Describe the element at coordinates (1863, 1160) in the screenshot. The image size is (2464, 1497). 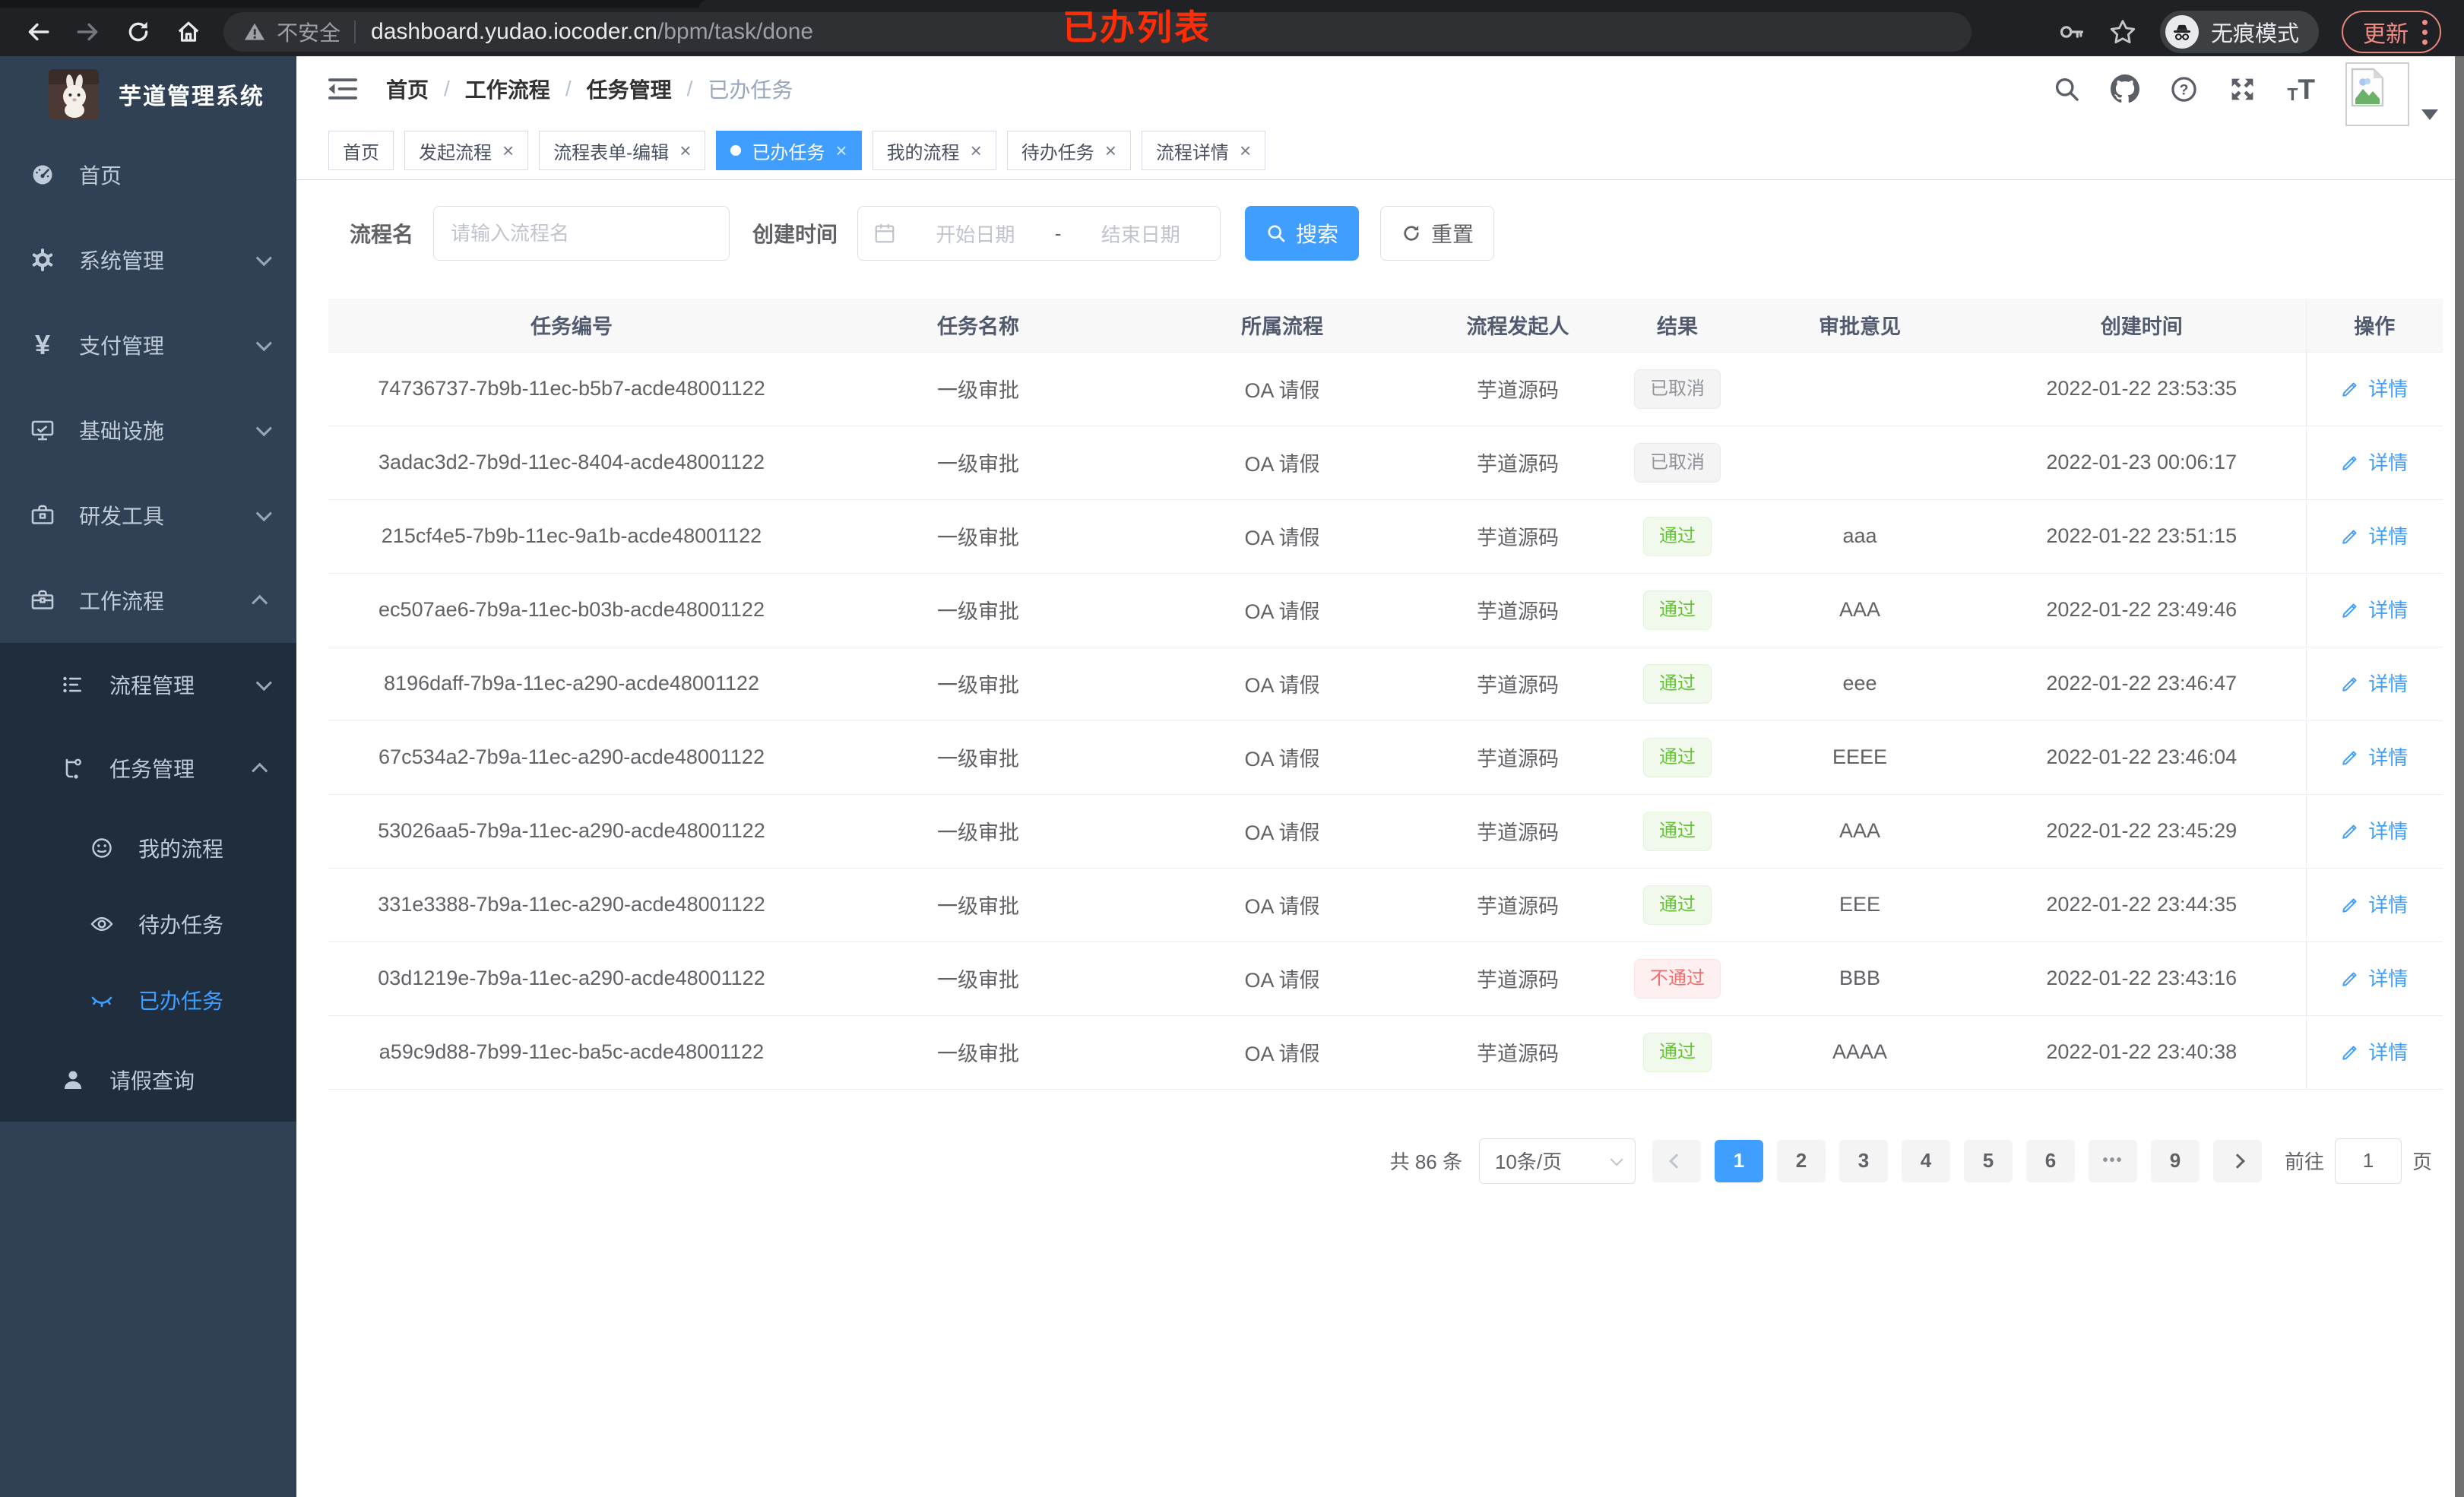
I see `page-button-3: 3` at that location.